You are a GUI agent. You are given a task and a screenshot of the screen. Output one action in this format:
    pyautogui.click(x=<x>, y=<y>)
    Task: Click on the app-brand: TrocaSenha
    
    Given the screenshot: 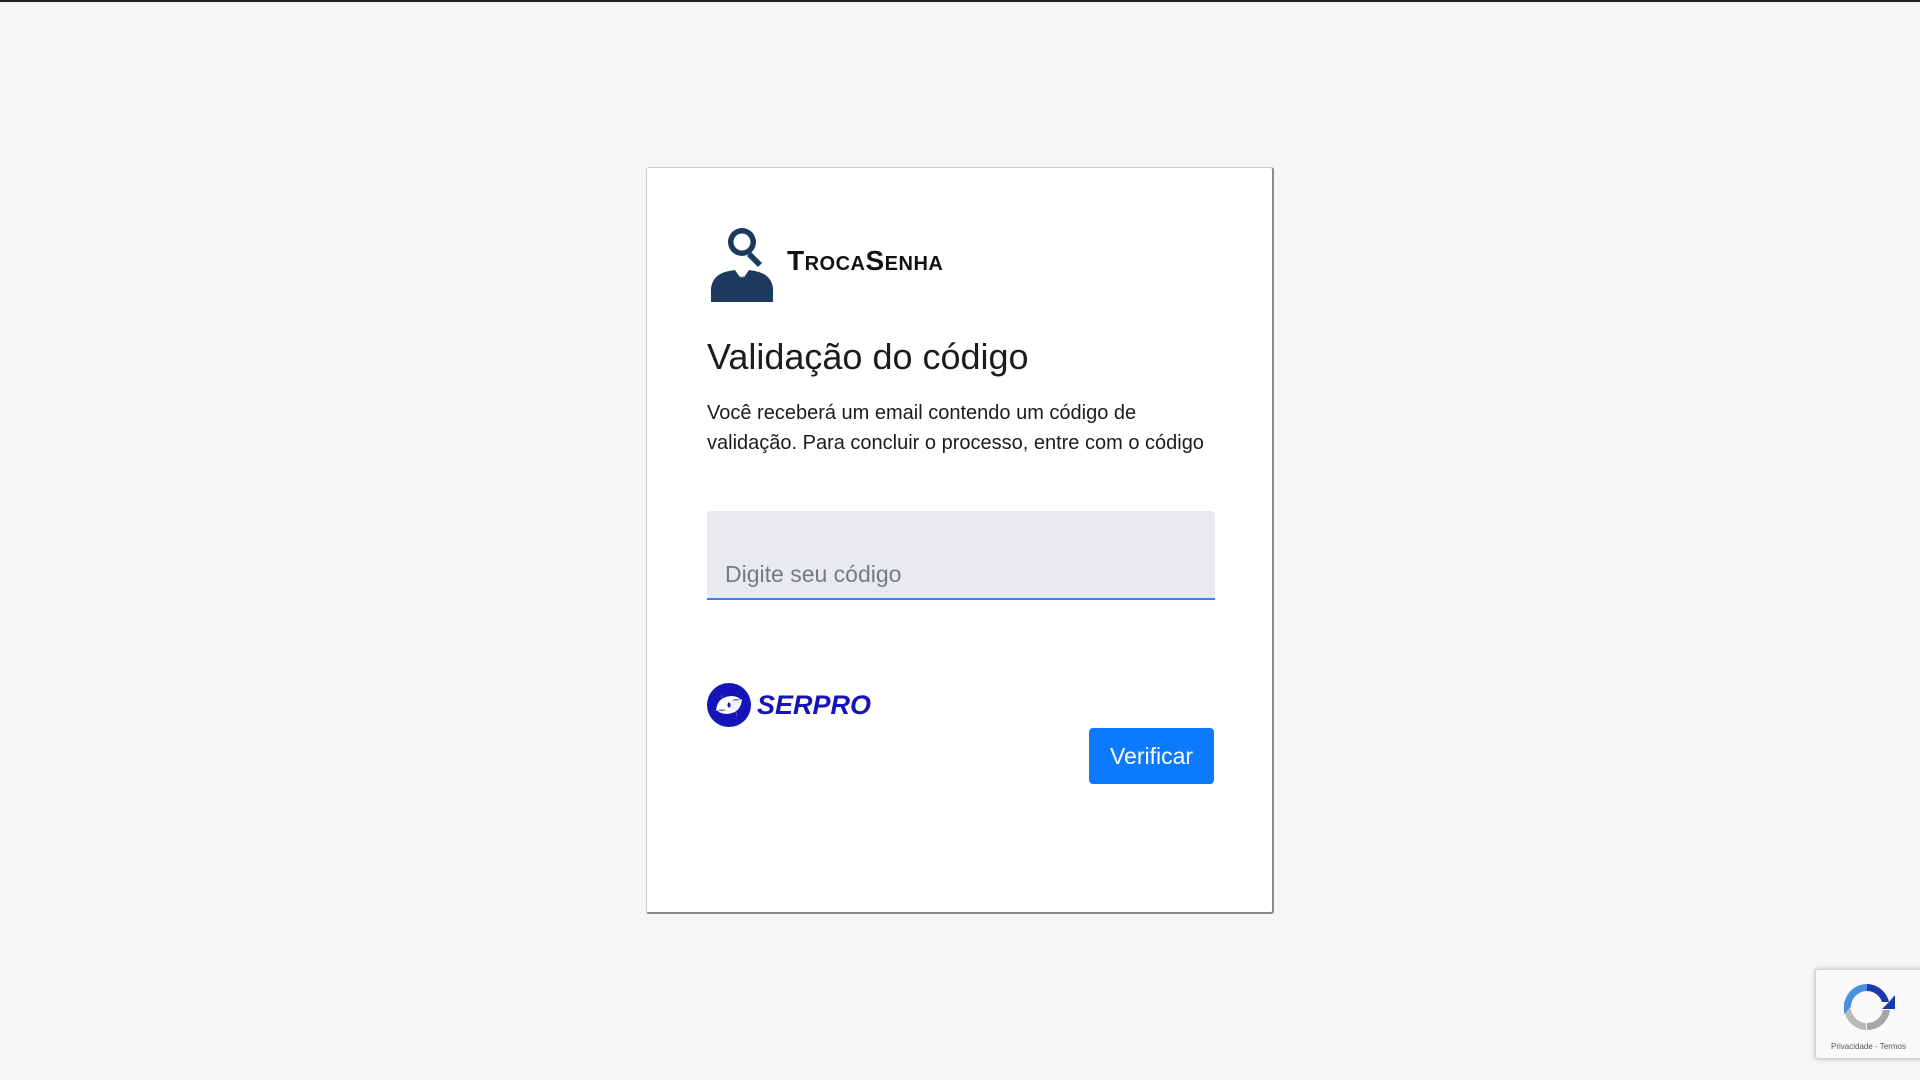 What is the action you would take?
    pyautogui.click(x=825, y=264)
    